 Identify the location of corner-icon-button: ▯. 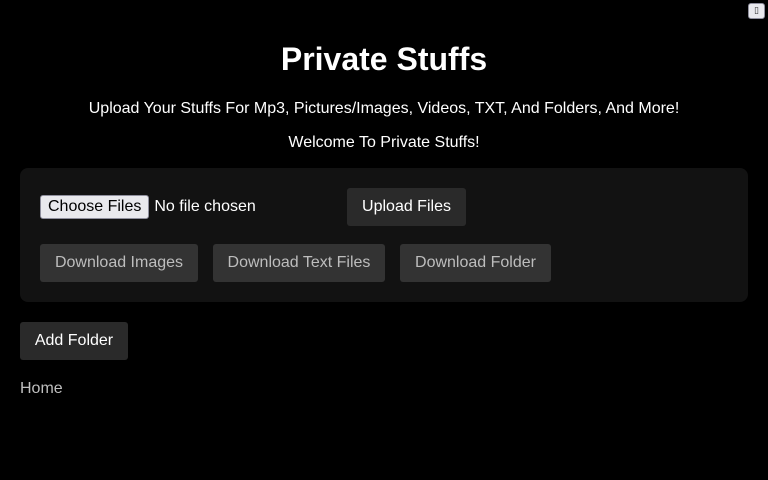
(756, 11).